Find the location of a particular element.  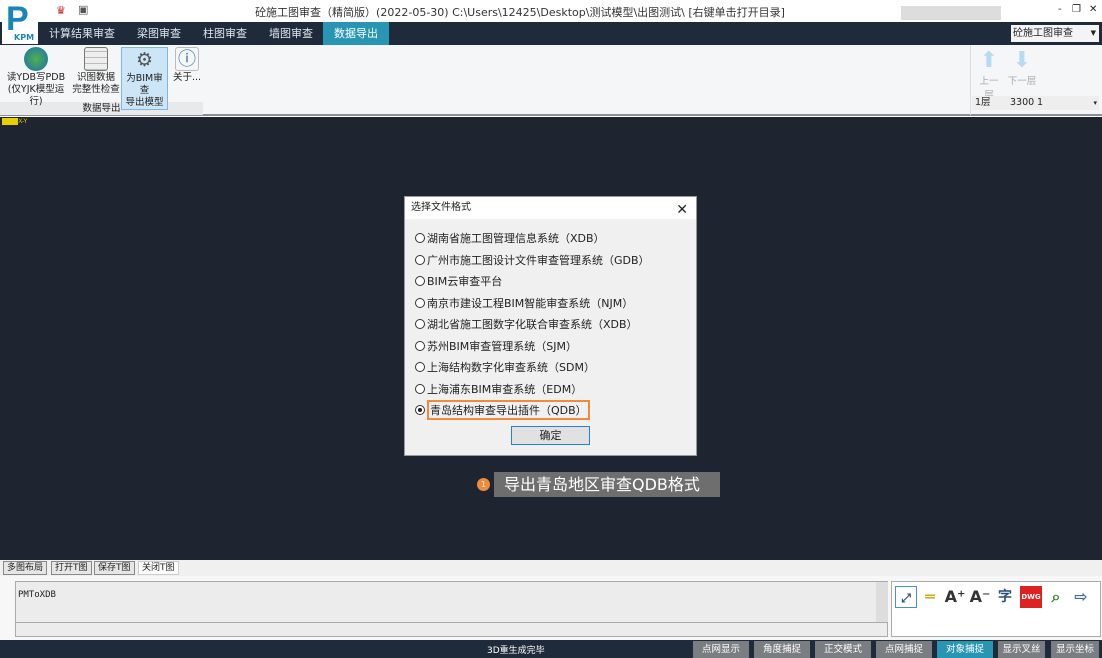

format-option: 湖北省施工图数字化联合审查系统（XDB） is located at coordinates (526, 324).